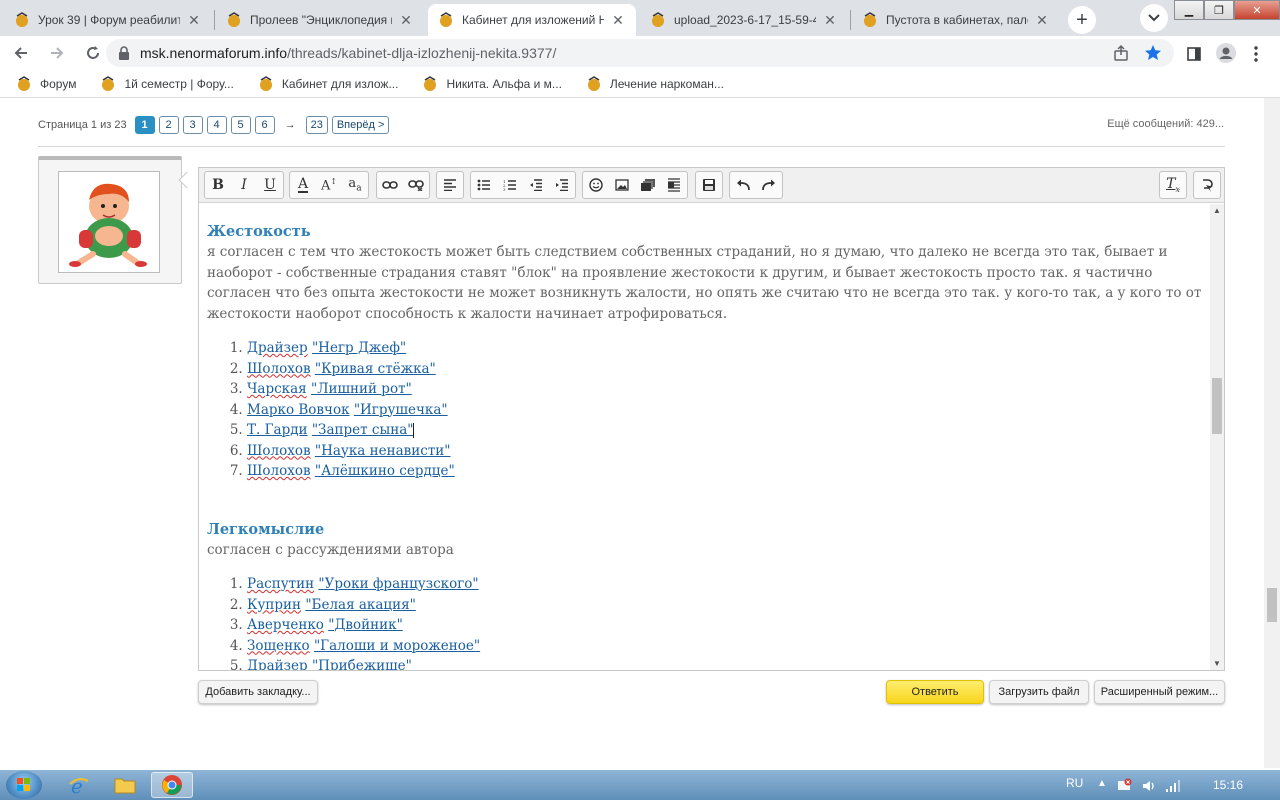  I want to click on page-scrollbar, so click(1272, 433).